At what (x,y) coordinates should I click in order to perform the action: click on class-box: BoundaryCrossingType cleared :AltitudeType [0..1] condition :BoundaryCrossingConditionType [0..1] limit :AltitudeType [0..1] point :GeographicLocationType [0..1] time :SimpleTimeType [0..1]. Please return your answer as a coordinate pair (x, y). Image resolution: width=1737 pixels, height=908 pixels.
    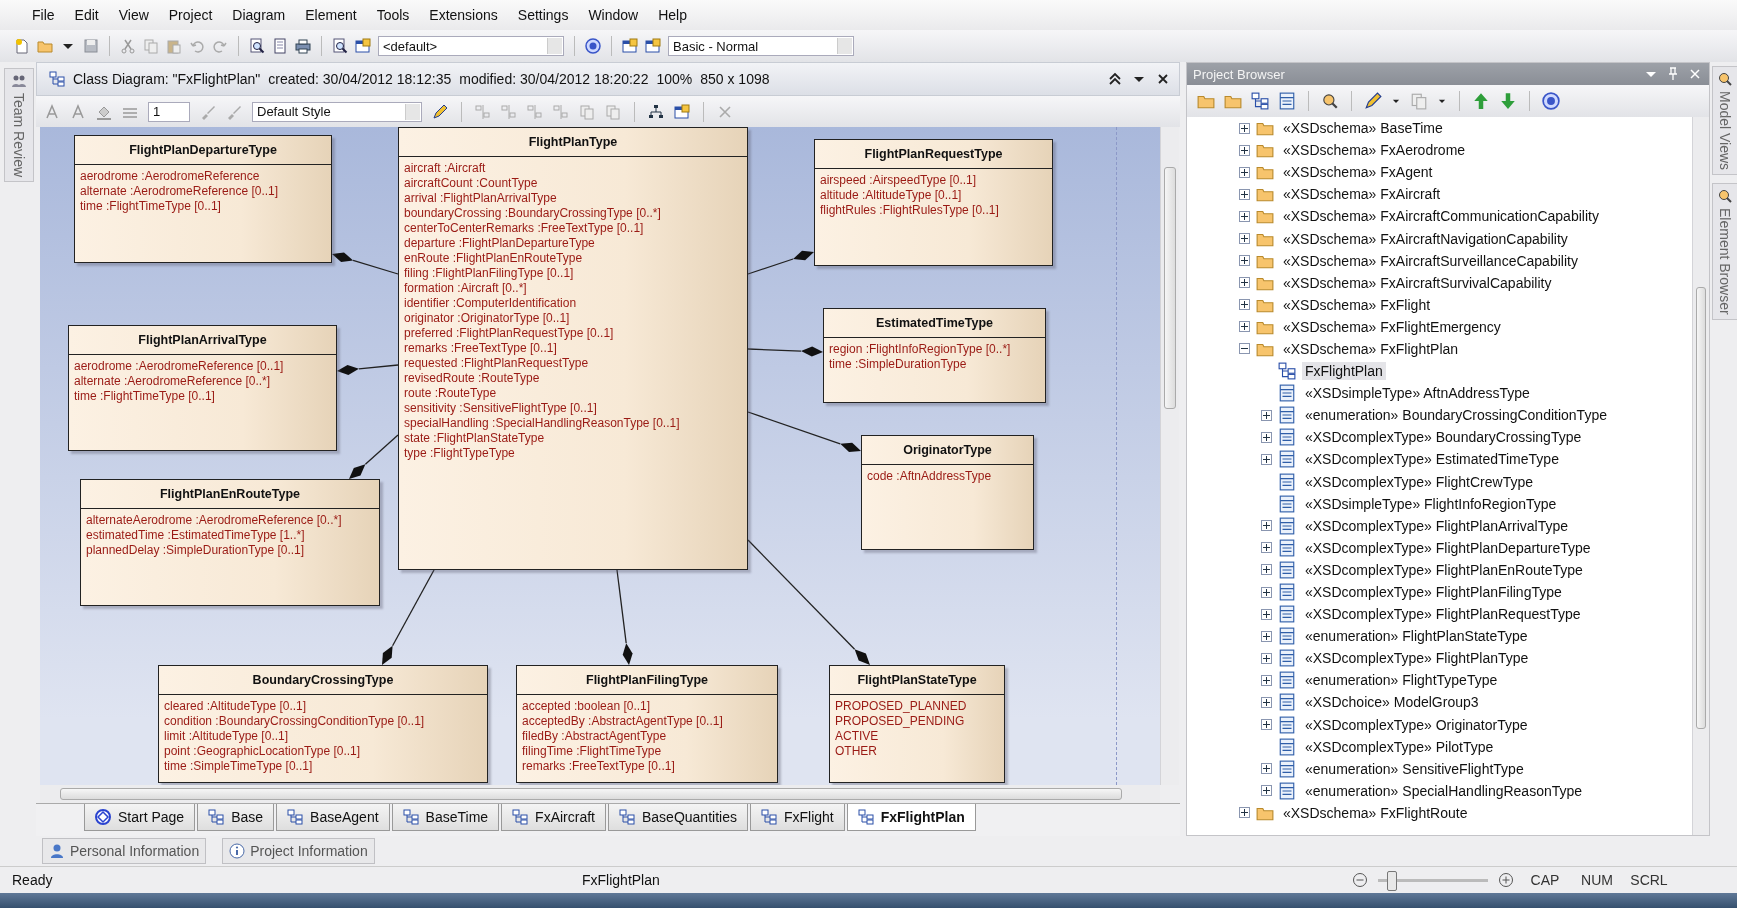
    Looking at the image, I should click on (323, 724).